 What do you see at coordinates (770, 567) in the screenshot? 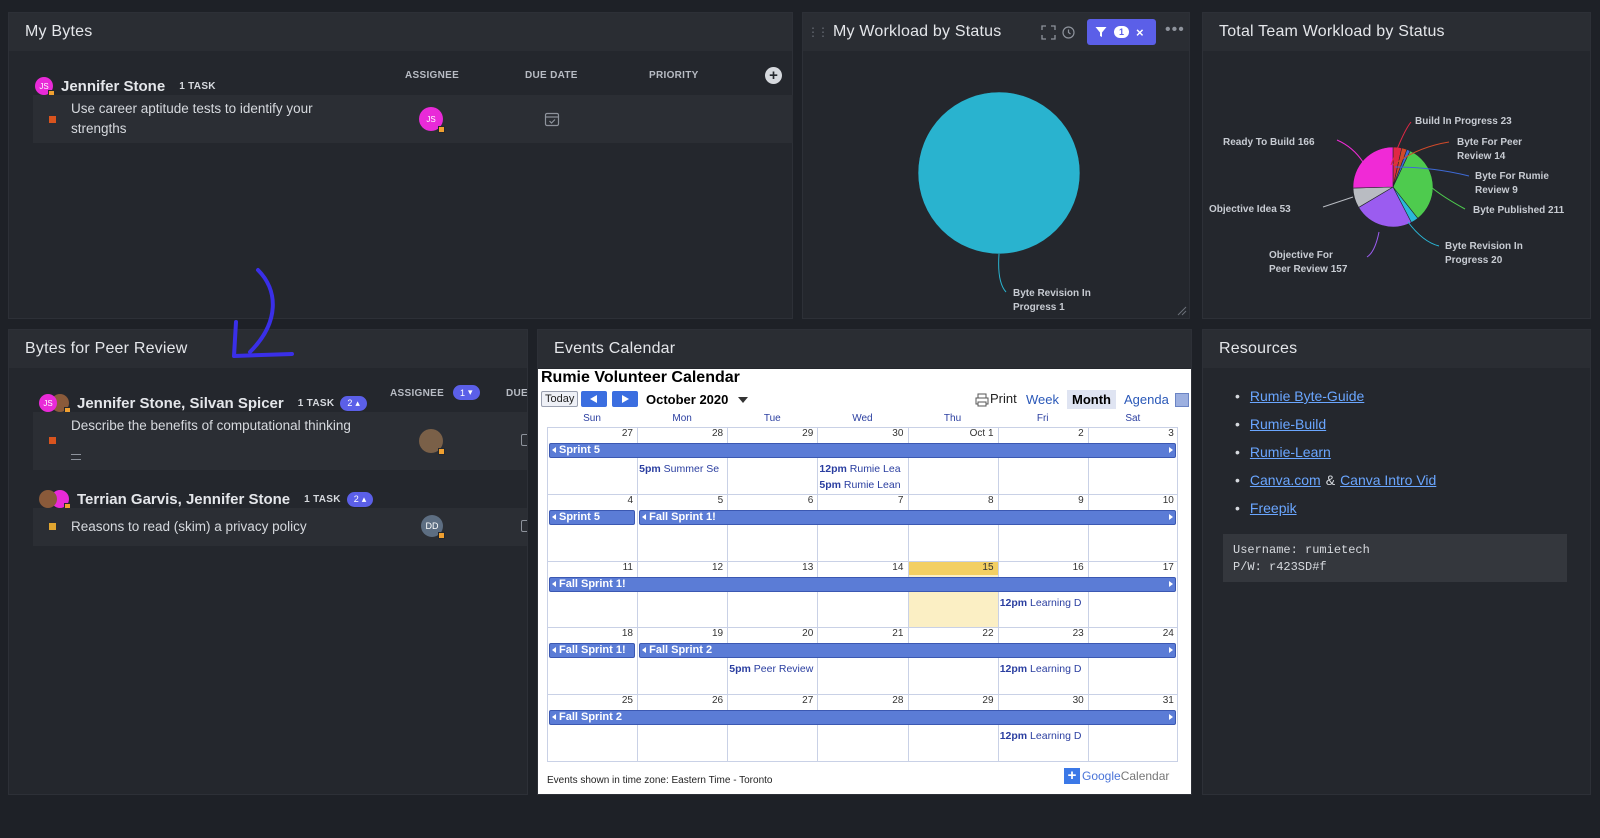
I see `day-number: 13` at bounding box center [770, 567].